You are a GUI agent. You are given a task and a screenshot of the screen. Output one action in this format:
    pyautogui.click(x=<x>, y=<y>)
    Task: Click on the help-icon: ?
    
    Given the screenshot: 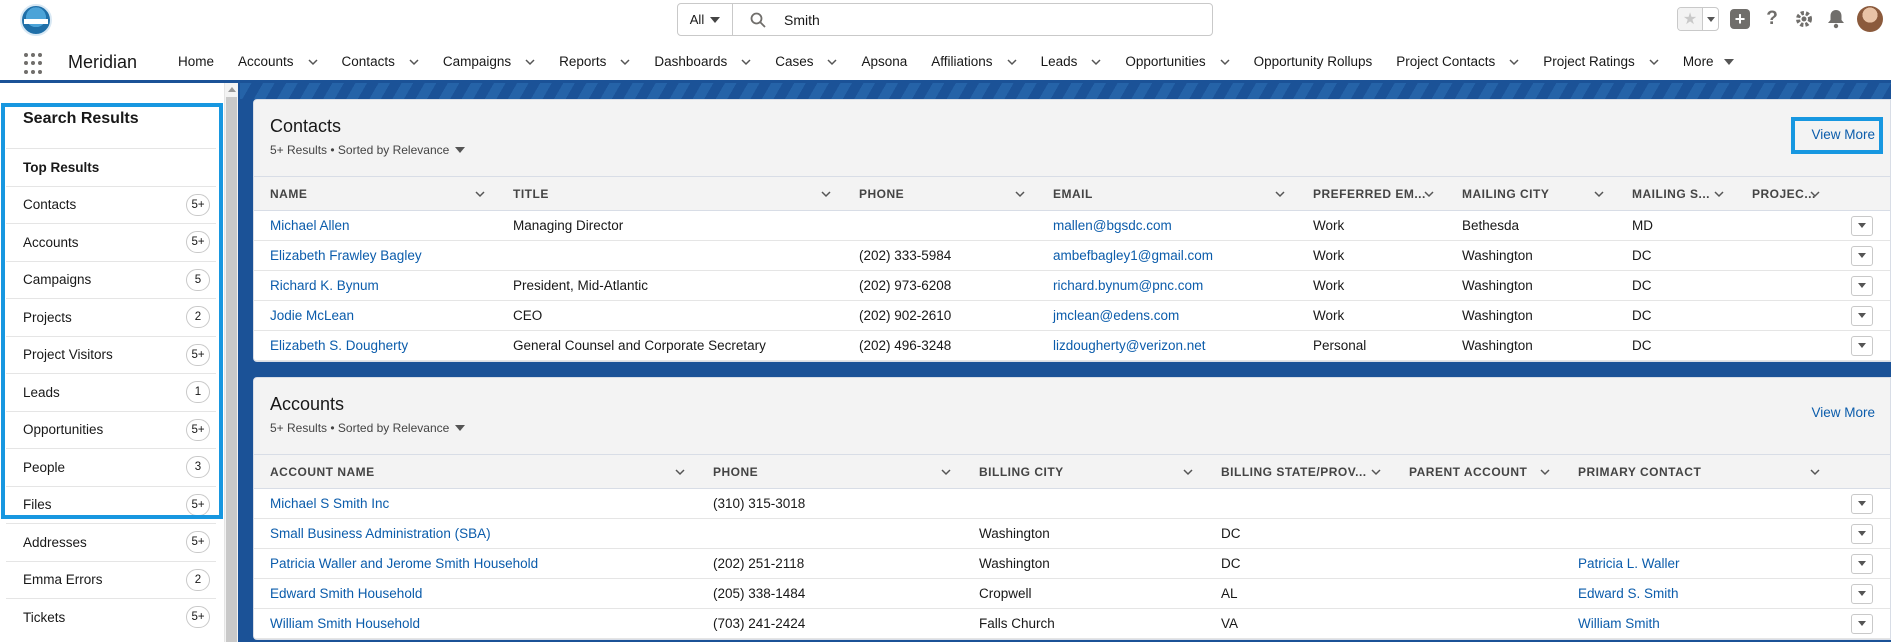 What is the action you would take?
    pyautogui.click(x=1772, y=19)
    